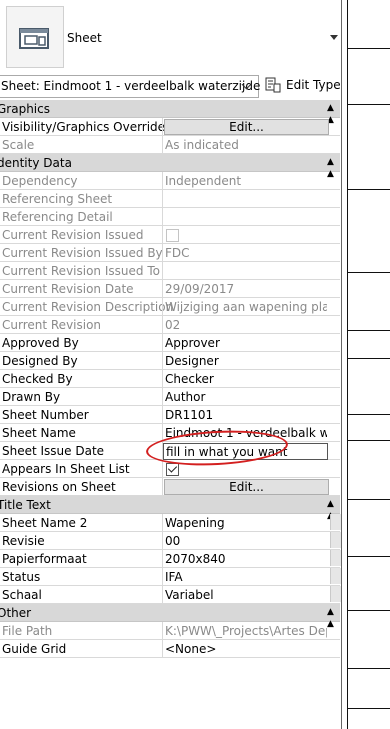 The width and height of the screenshot is (390, 729). Describe the element at coordinates (246, 397) in the screenshot. I see `property-value: Author` at that location.